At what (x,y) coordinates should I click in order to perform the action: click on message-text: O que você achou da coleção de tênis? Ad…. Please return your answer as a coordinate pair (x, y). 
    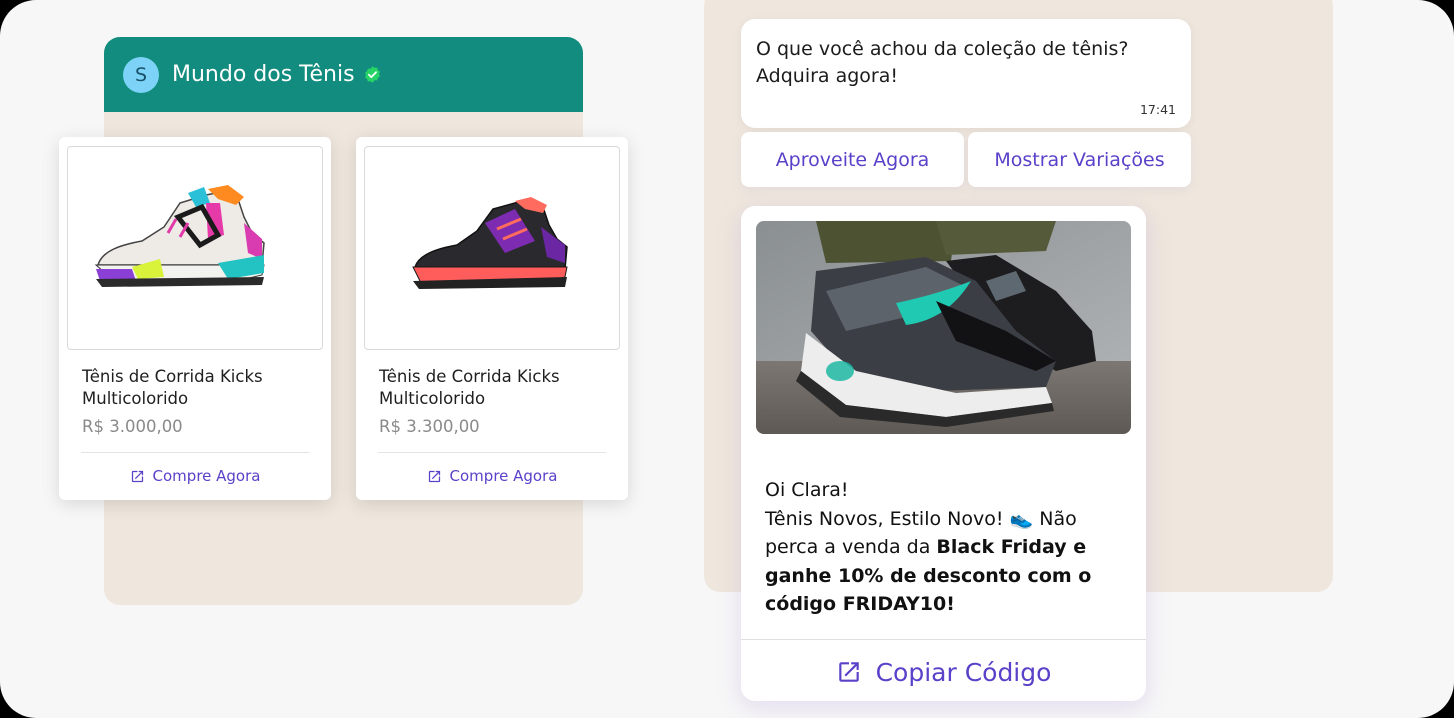
    Looking at the image, I should click on (942, 62).